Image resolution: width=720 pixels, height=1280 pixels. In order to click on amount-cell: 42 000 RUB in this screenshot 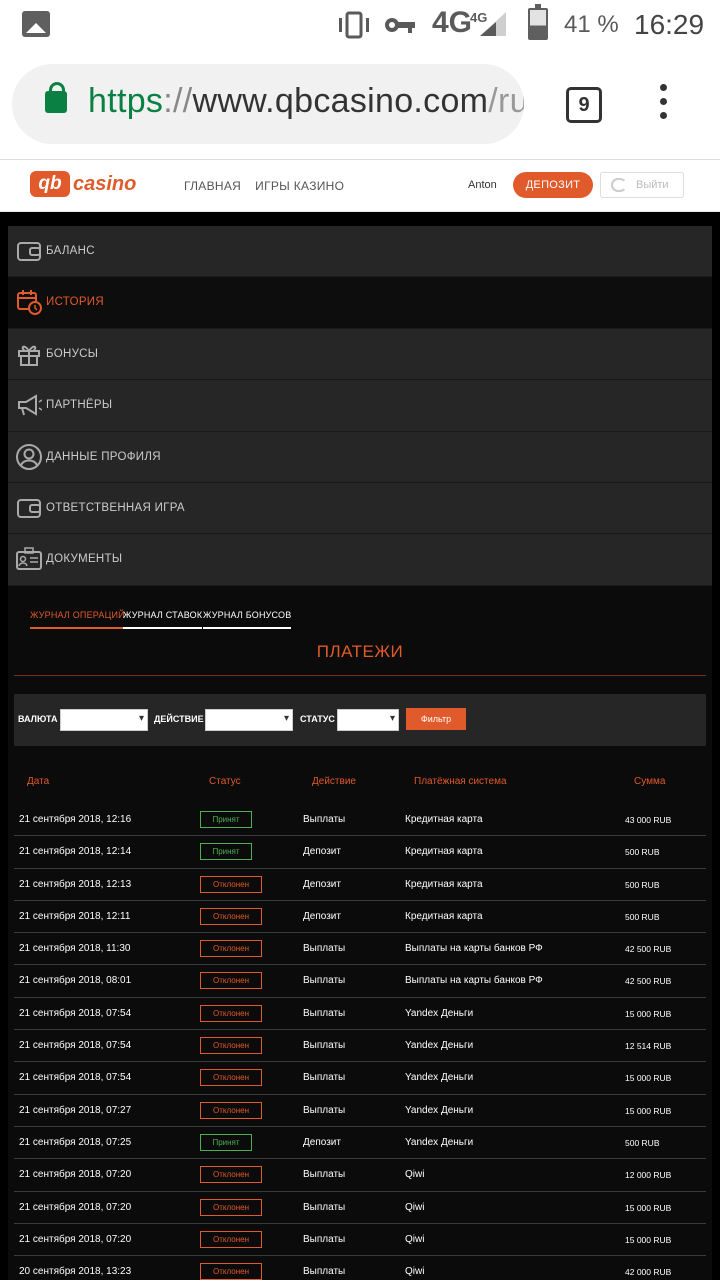, I will do `click(648, 1272)`.